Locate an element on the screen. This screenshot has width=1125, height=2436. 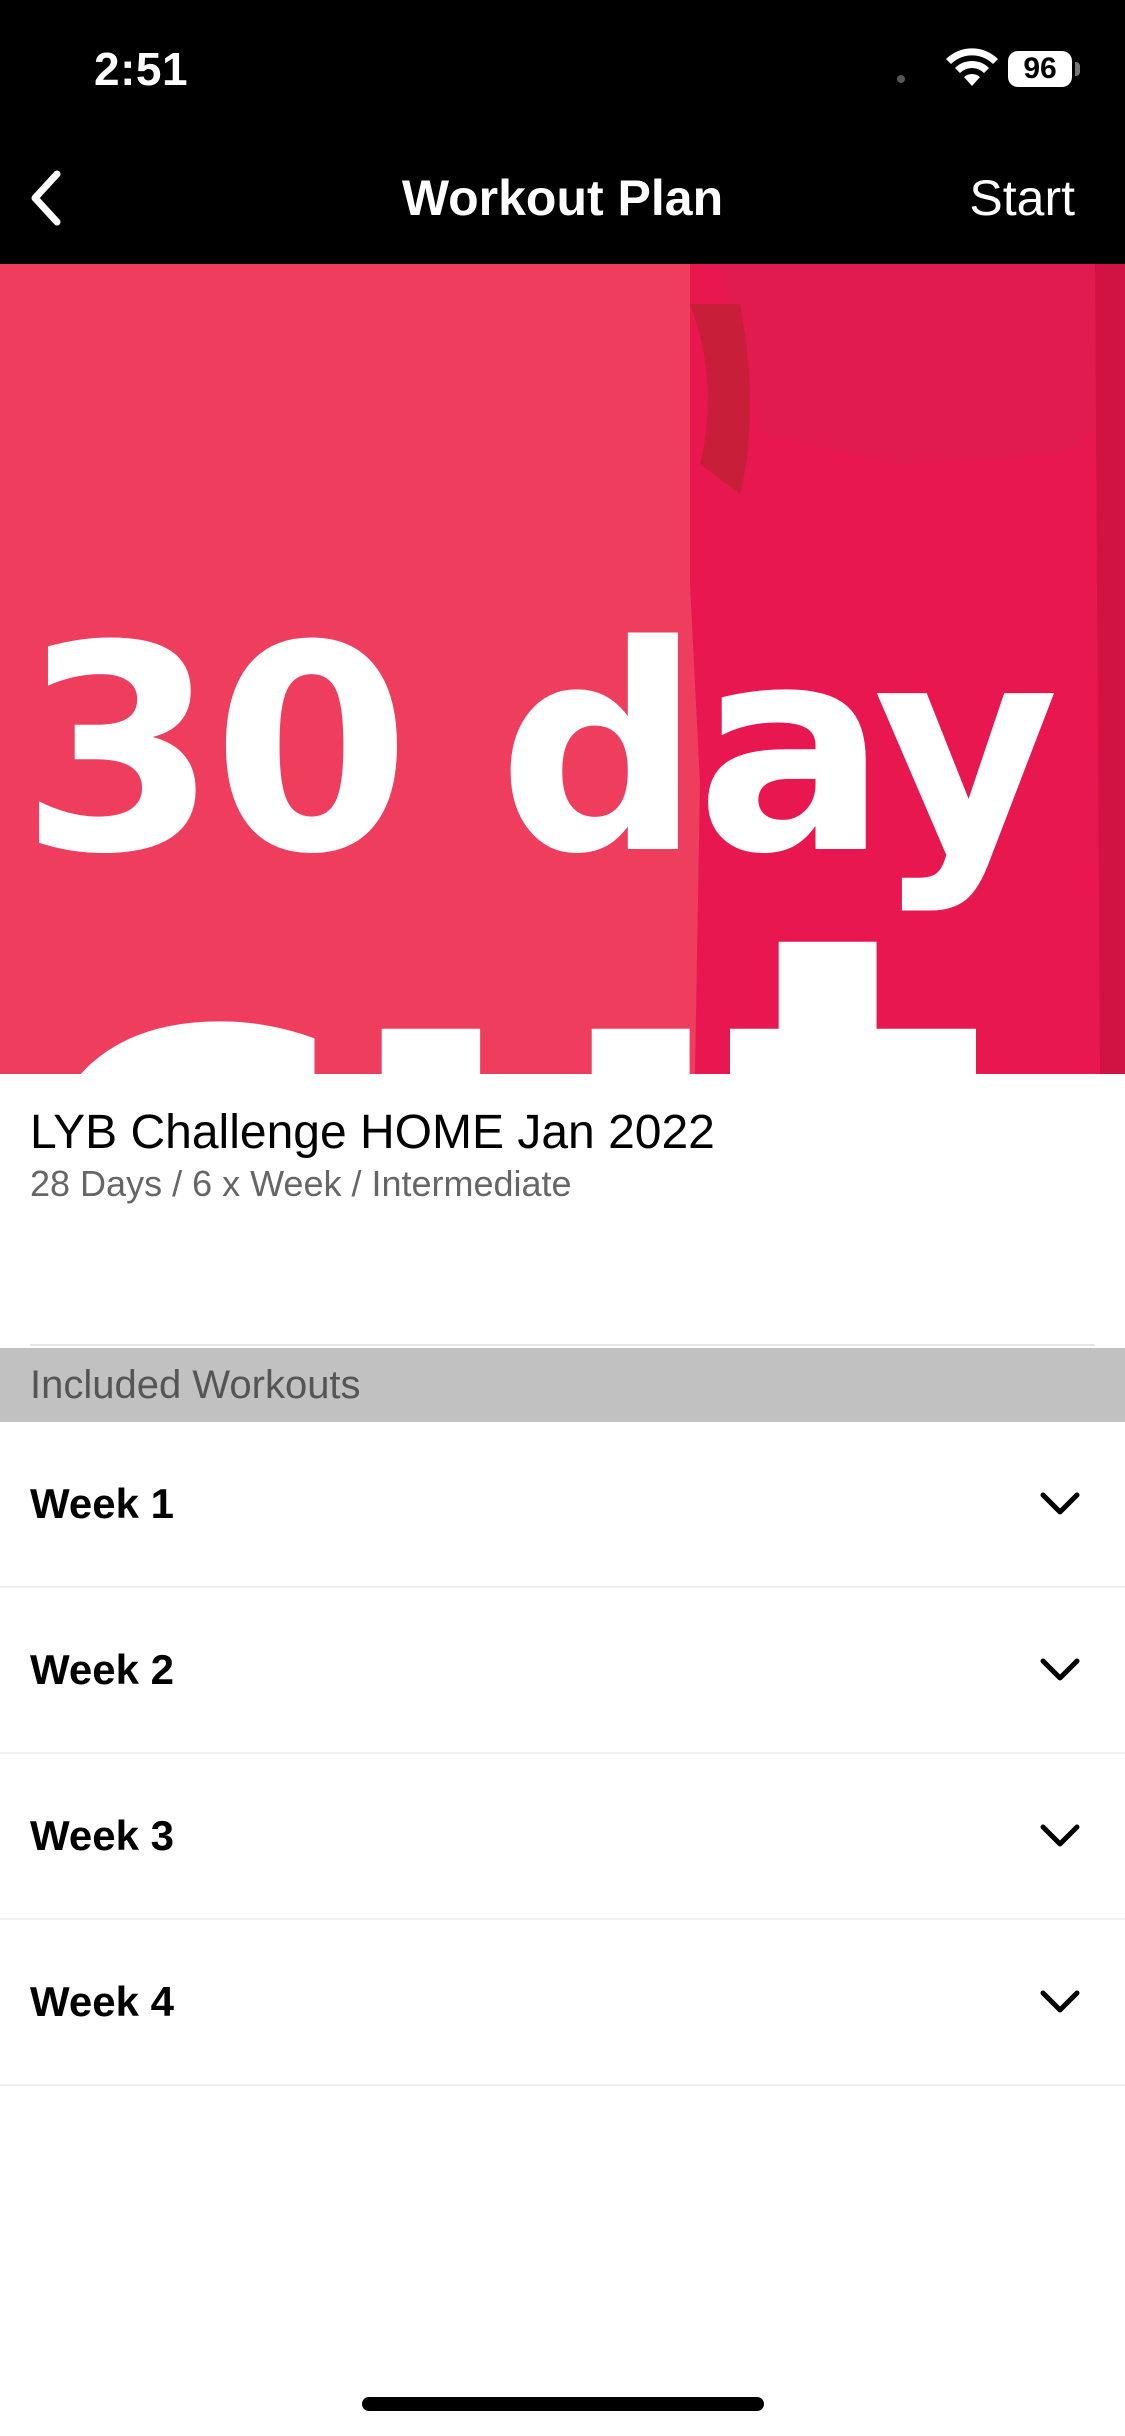
start-button: Start is located at coordinates (1022, 198).